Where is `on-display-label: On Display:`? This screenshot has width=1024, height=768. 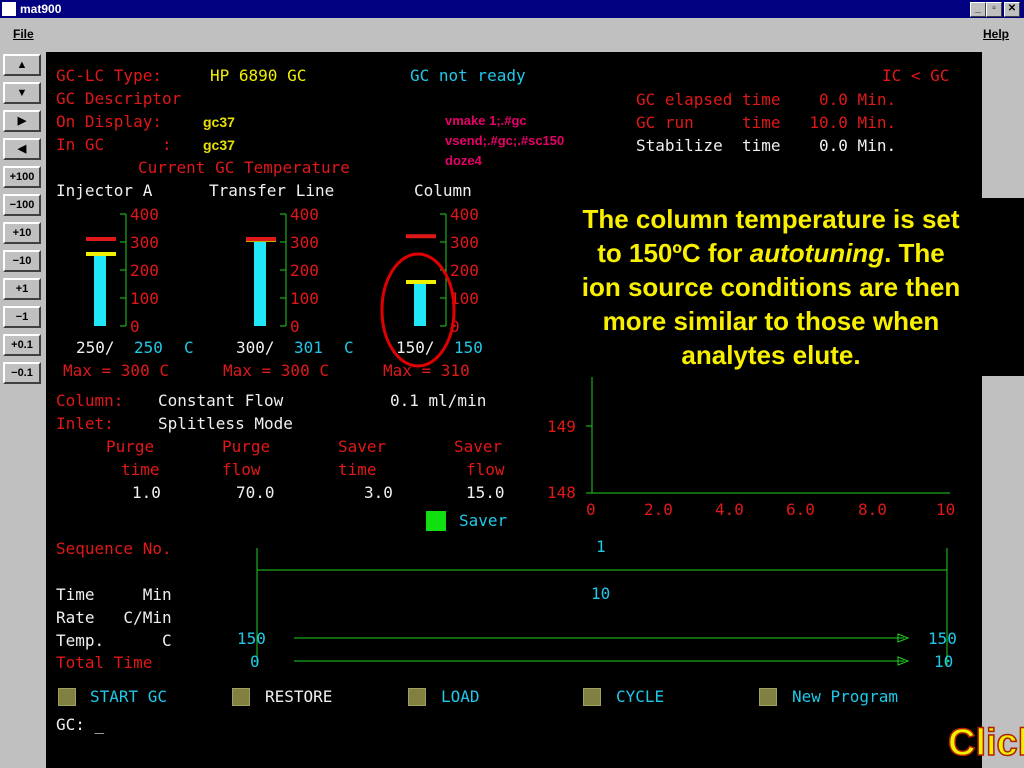 on-display-label: On Display: is located at coordinates (109, 121).